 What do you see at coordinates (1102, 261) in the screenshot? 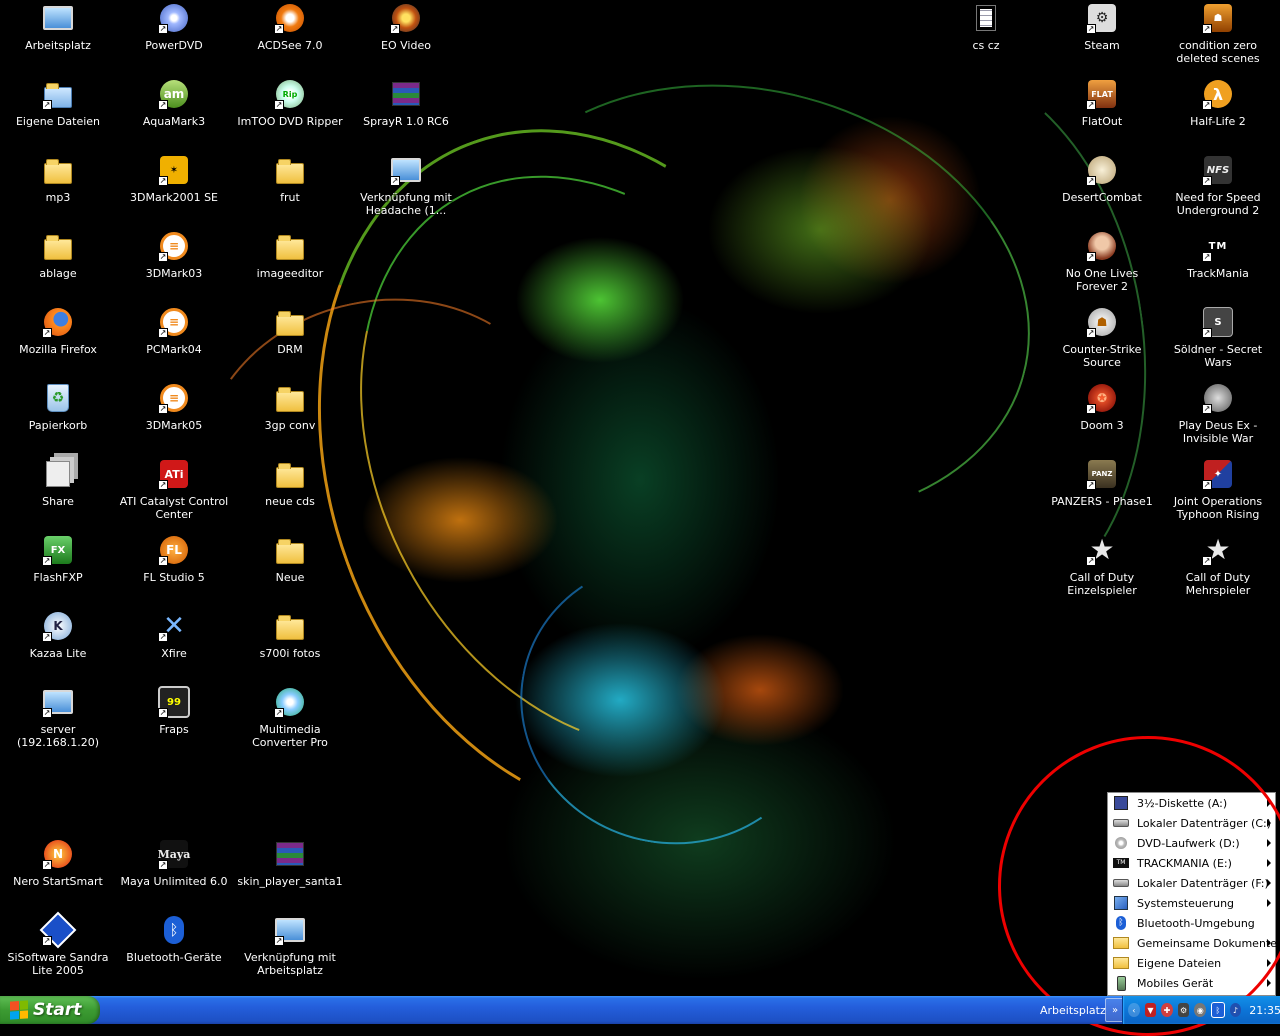
I see `desktop-icon-nolf2: ↗ No One Lives Forever 2` at bounding box center [1102, 261].